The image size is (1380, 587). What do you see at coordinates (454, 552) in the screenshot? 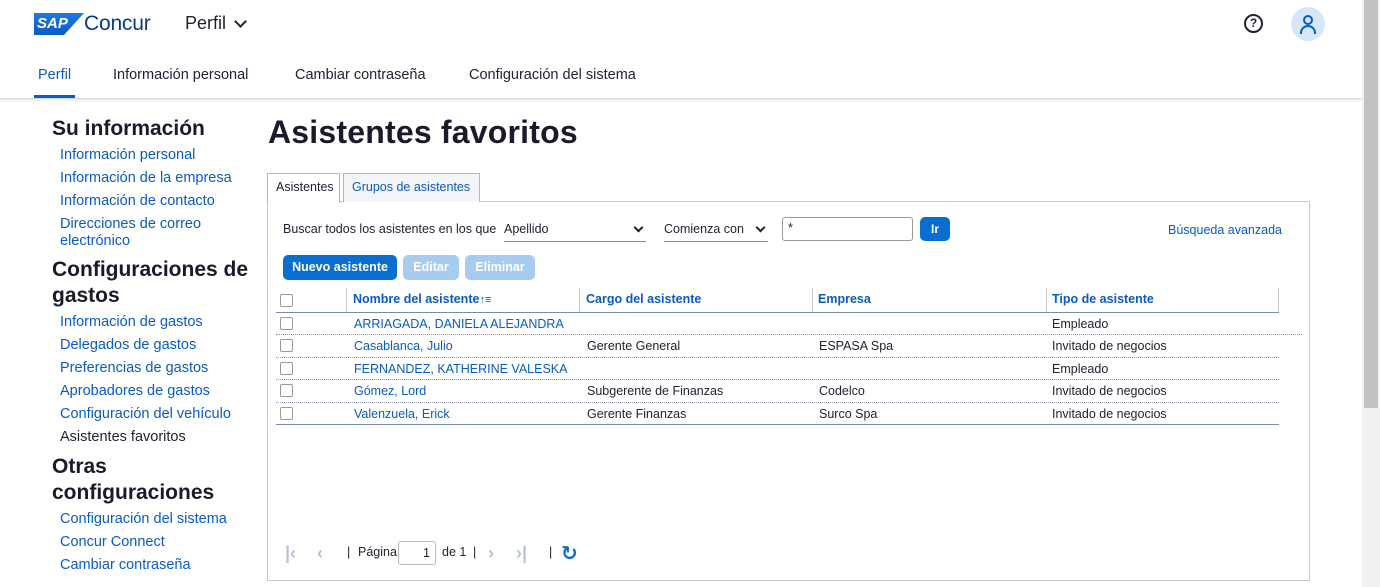
I see `page-total-label: de 1` at bounding box center [454, 552].